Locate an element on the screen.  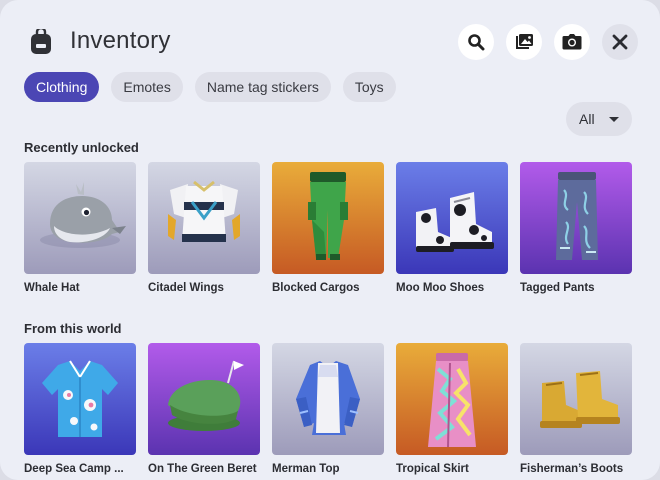
item-card: Whale Hat is located at coordinates (80, 228).